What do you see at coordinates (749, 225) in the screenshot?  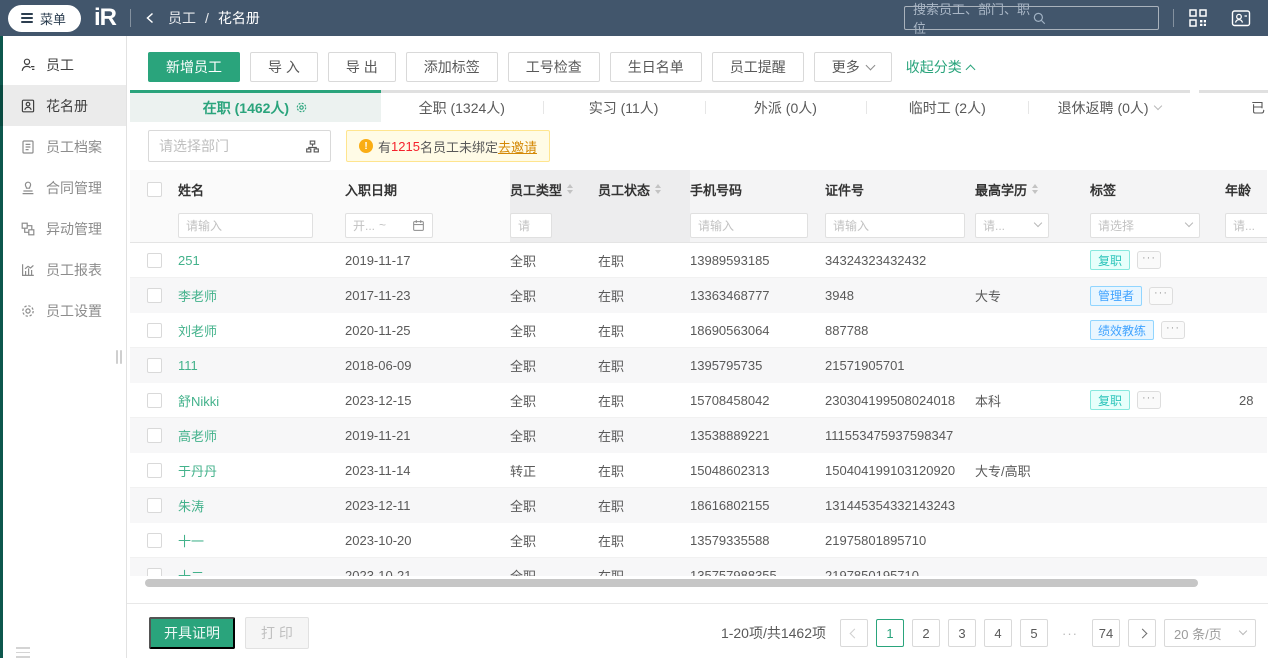 I see `filter-phone-input: 请输入` at bounding box center [749, 225].